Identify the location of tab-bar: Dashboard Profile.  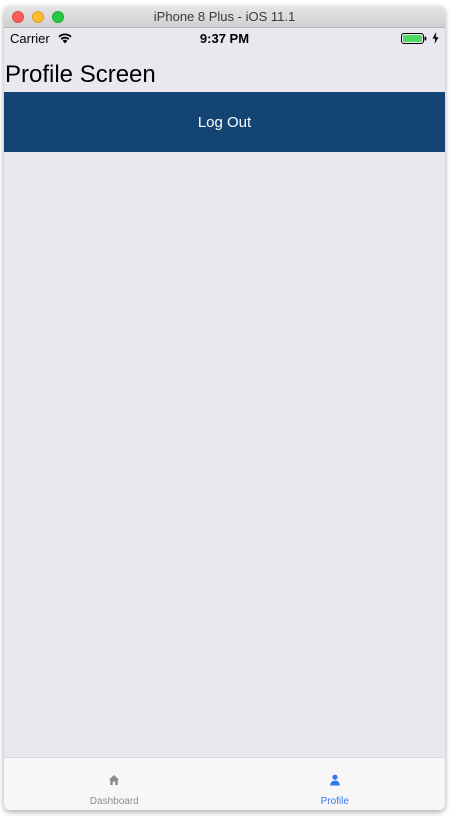
(224, 783).